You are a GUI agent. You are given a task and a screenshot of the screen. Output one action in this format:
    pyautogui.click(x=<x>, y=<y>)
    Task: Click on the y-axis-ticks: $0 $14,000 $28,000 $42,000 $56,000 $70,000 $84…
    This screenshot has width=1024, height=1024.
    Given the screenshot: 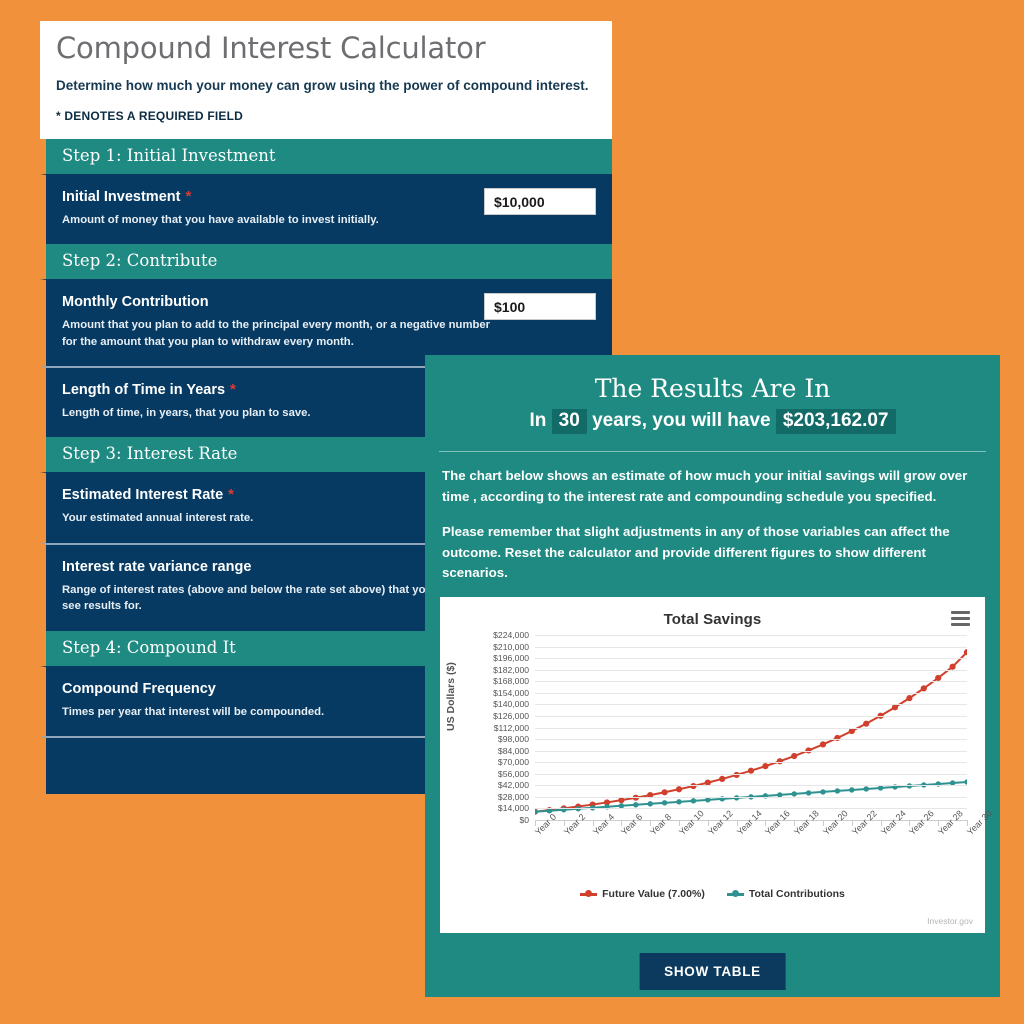 What is the action you would take?
    pyautogui.click(x=491, y=727)
    